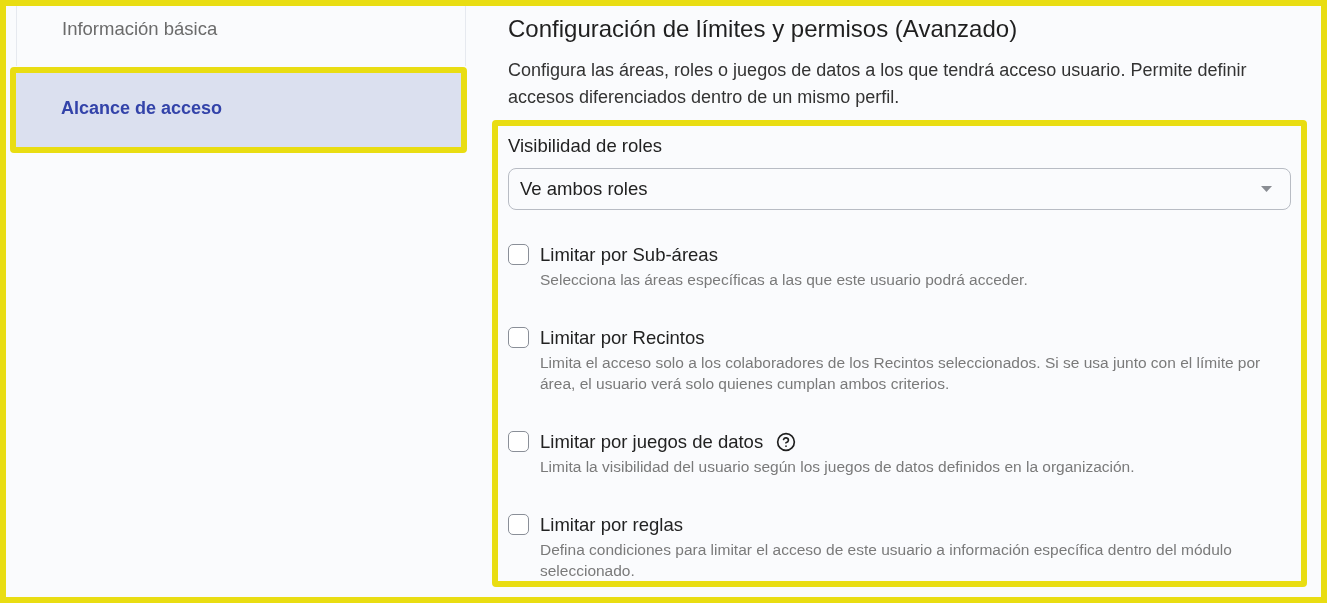 The height and width of the screenshot is (603, 1327). Describe the element at coordinates (584, 189) in the screenshot. I see `select-value: Ve ambos roles` at that location.